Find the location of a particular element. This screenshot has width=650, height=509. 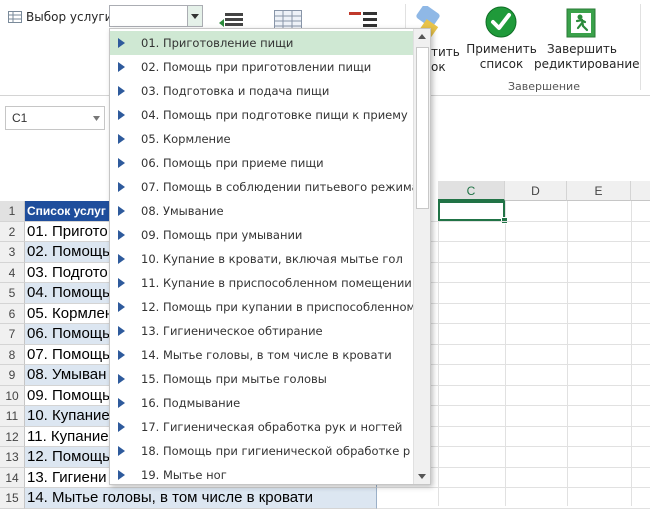

finish-label-2: редиктирование is located at coordinates (587, 64).